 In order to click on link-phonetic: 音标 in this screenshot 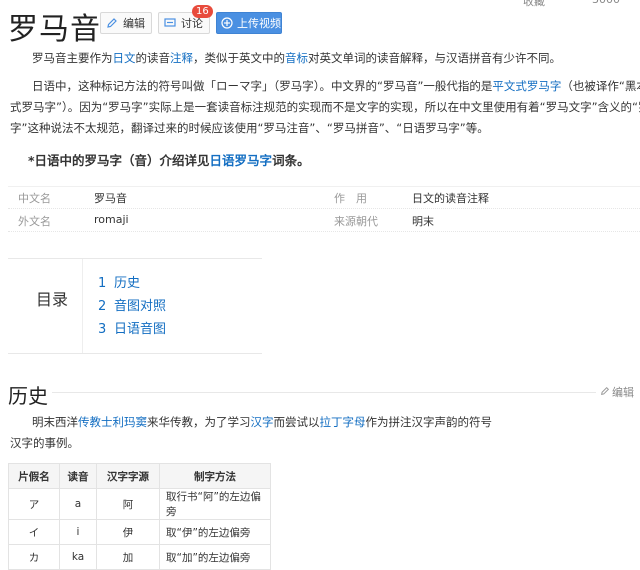, I will do `click(296, 58)`.